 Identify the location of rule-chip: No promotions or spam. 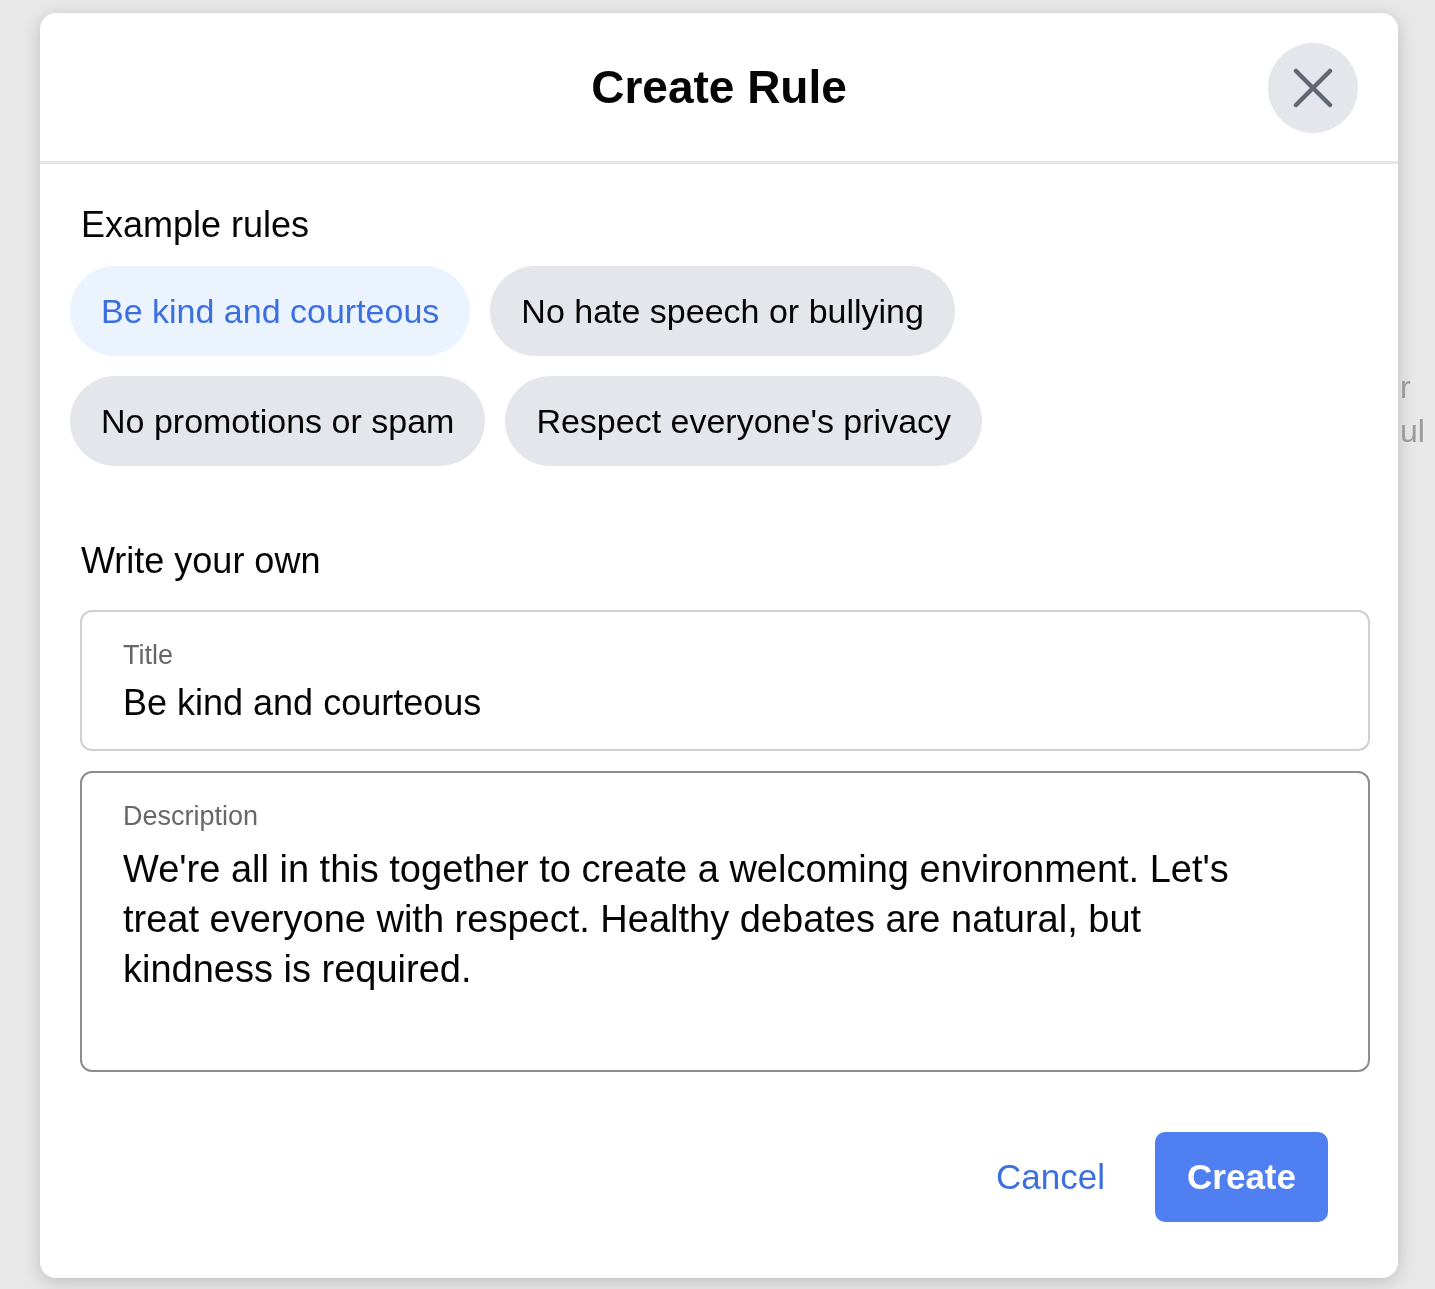
(278, 421).